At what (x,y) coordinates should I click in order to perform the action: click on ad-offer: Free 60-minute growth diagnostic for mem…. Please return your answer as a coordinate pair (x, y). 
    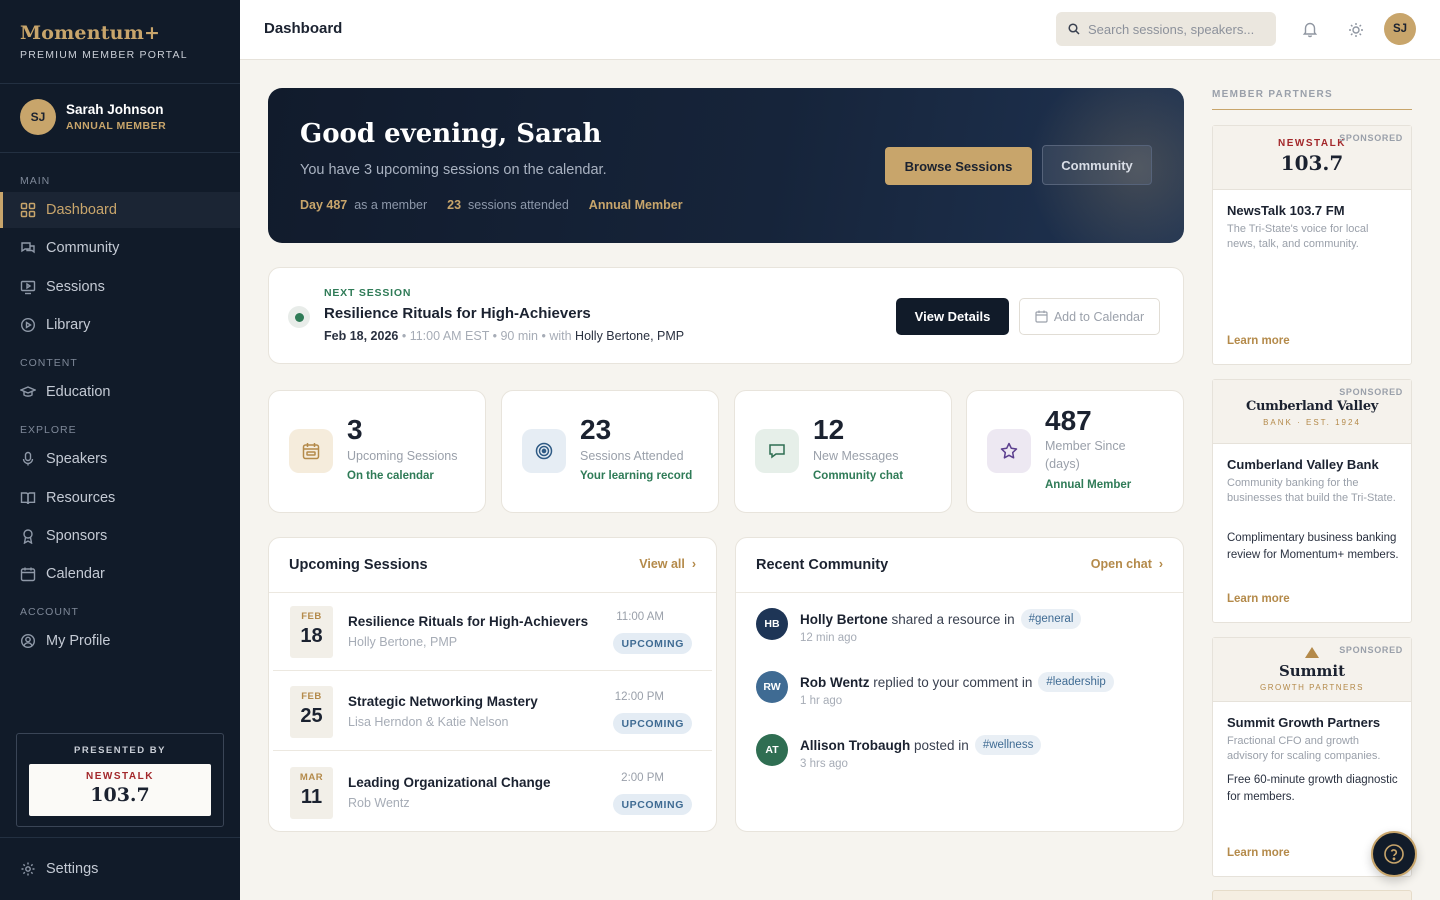
    Looking at the image, I should click on (1312, 788).